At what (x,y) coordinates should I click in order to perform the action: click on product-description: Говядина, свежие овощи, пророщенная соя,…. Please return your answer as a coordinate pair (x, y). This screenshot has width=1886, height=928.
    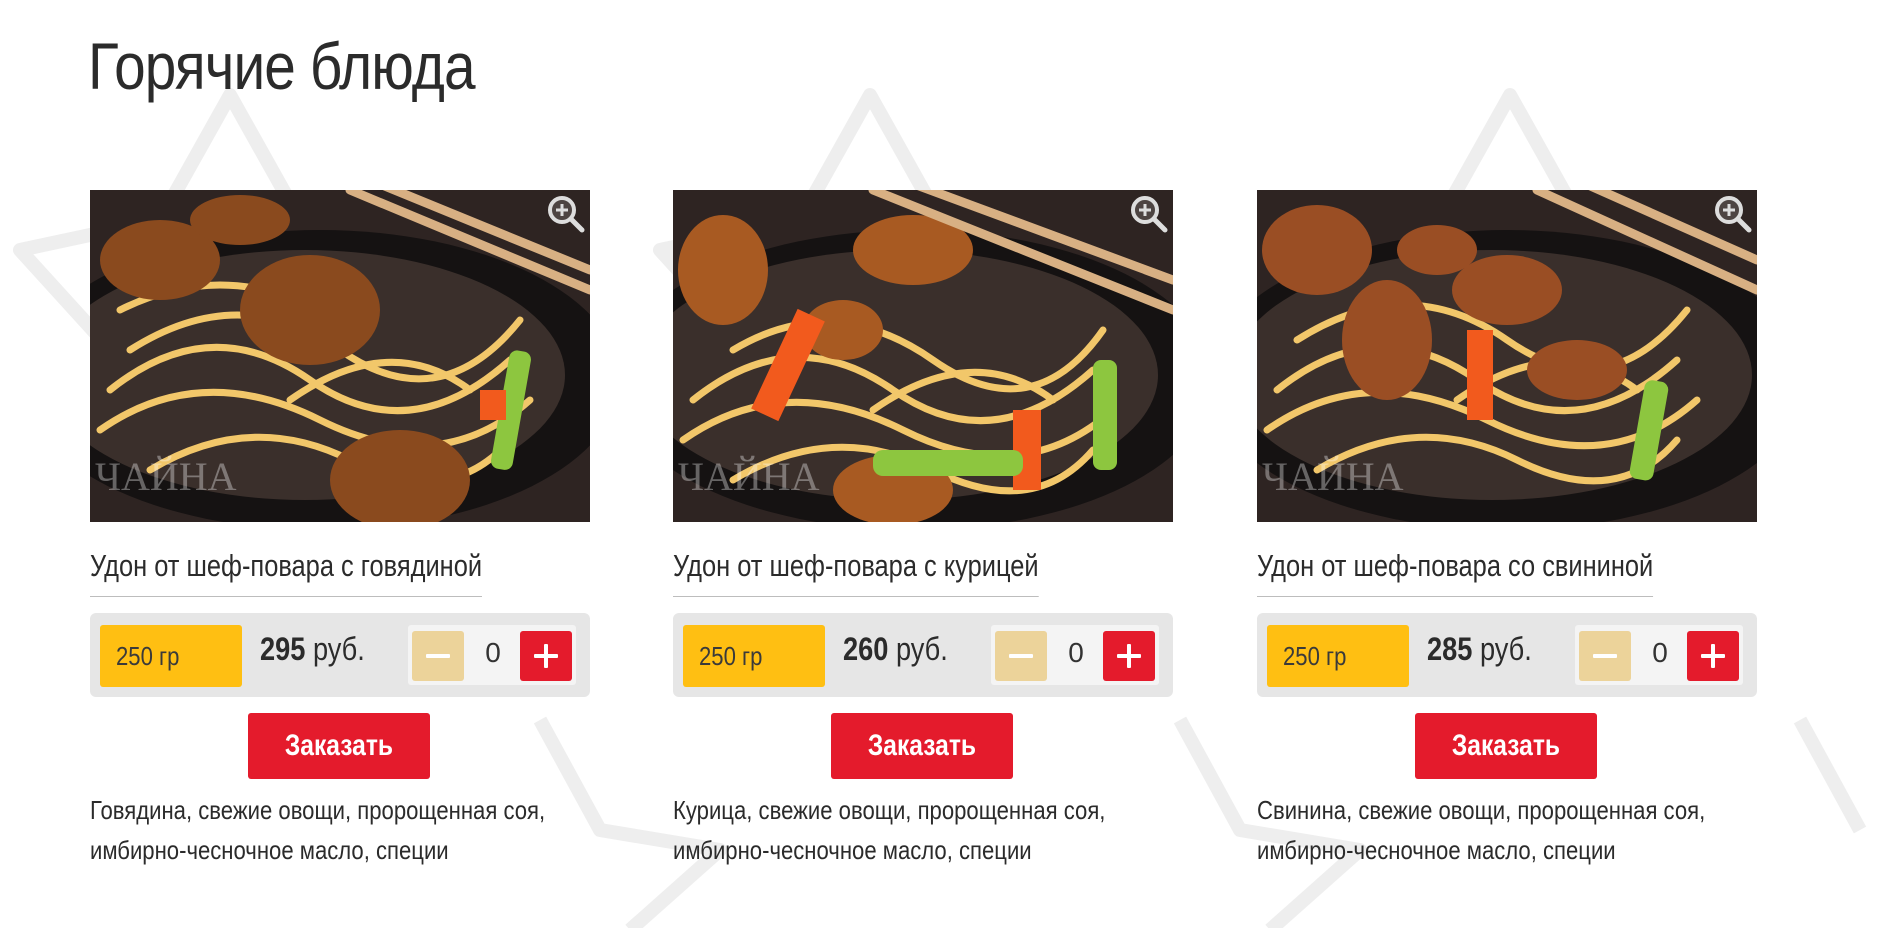
    Looking at the image, I should click on (318, 830).